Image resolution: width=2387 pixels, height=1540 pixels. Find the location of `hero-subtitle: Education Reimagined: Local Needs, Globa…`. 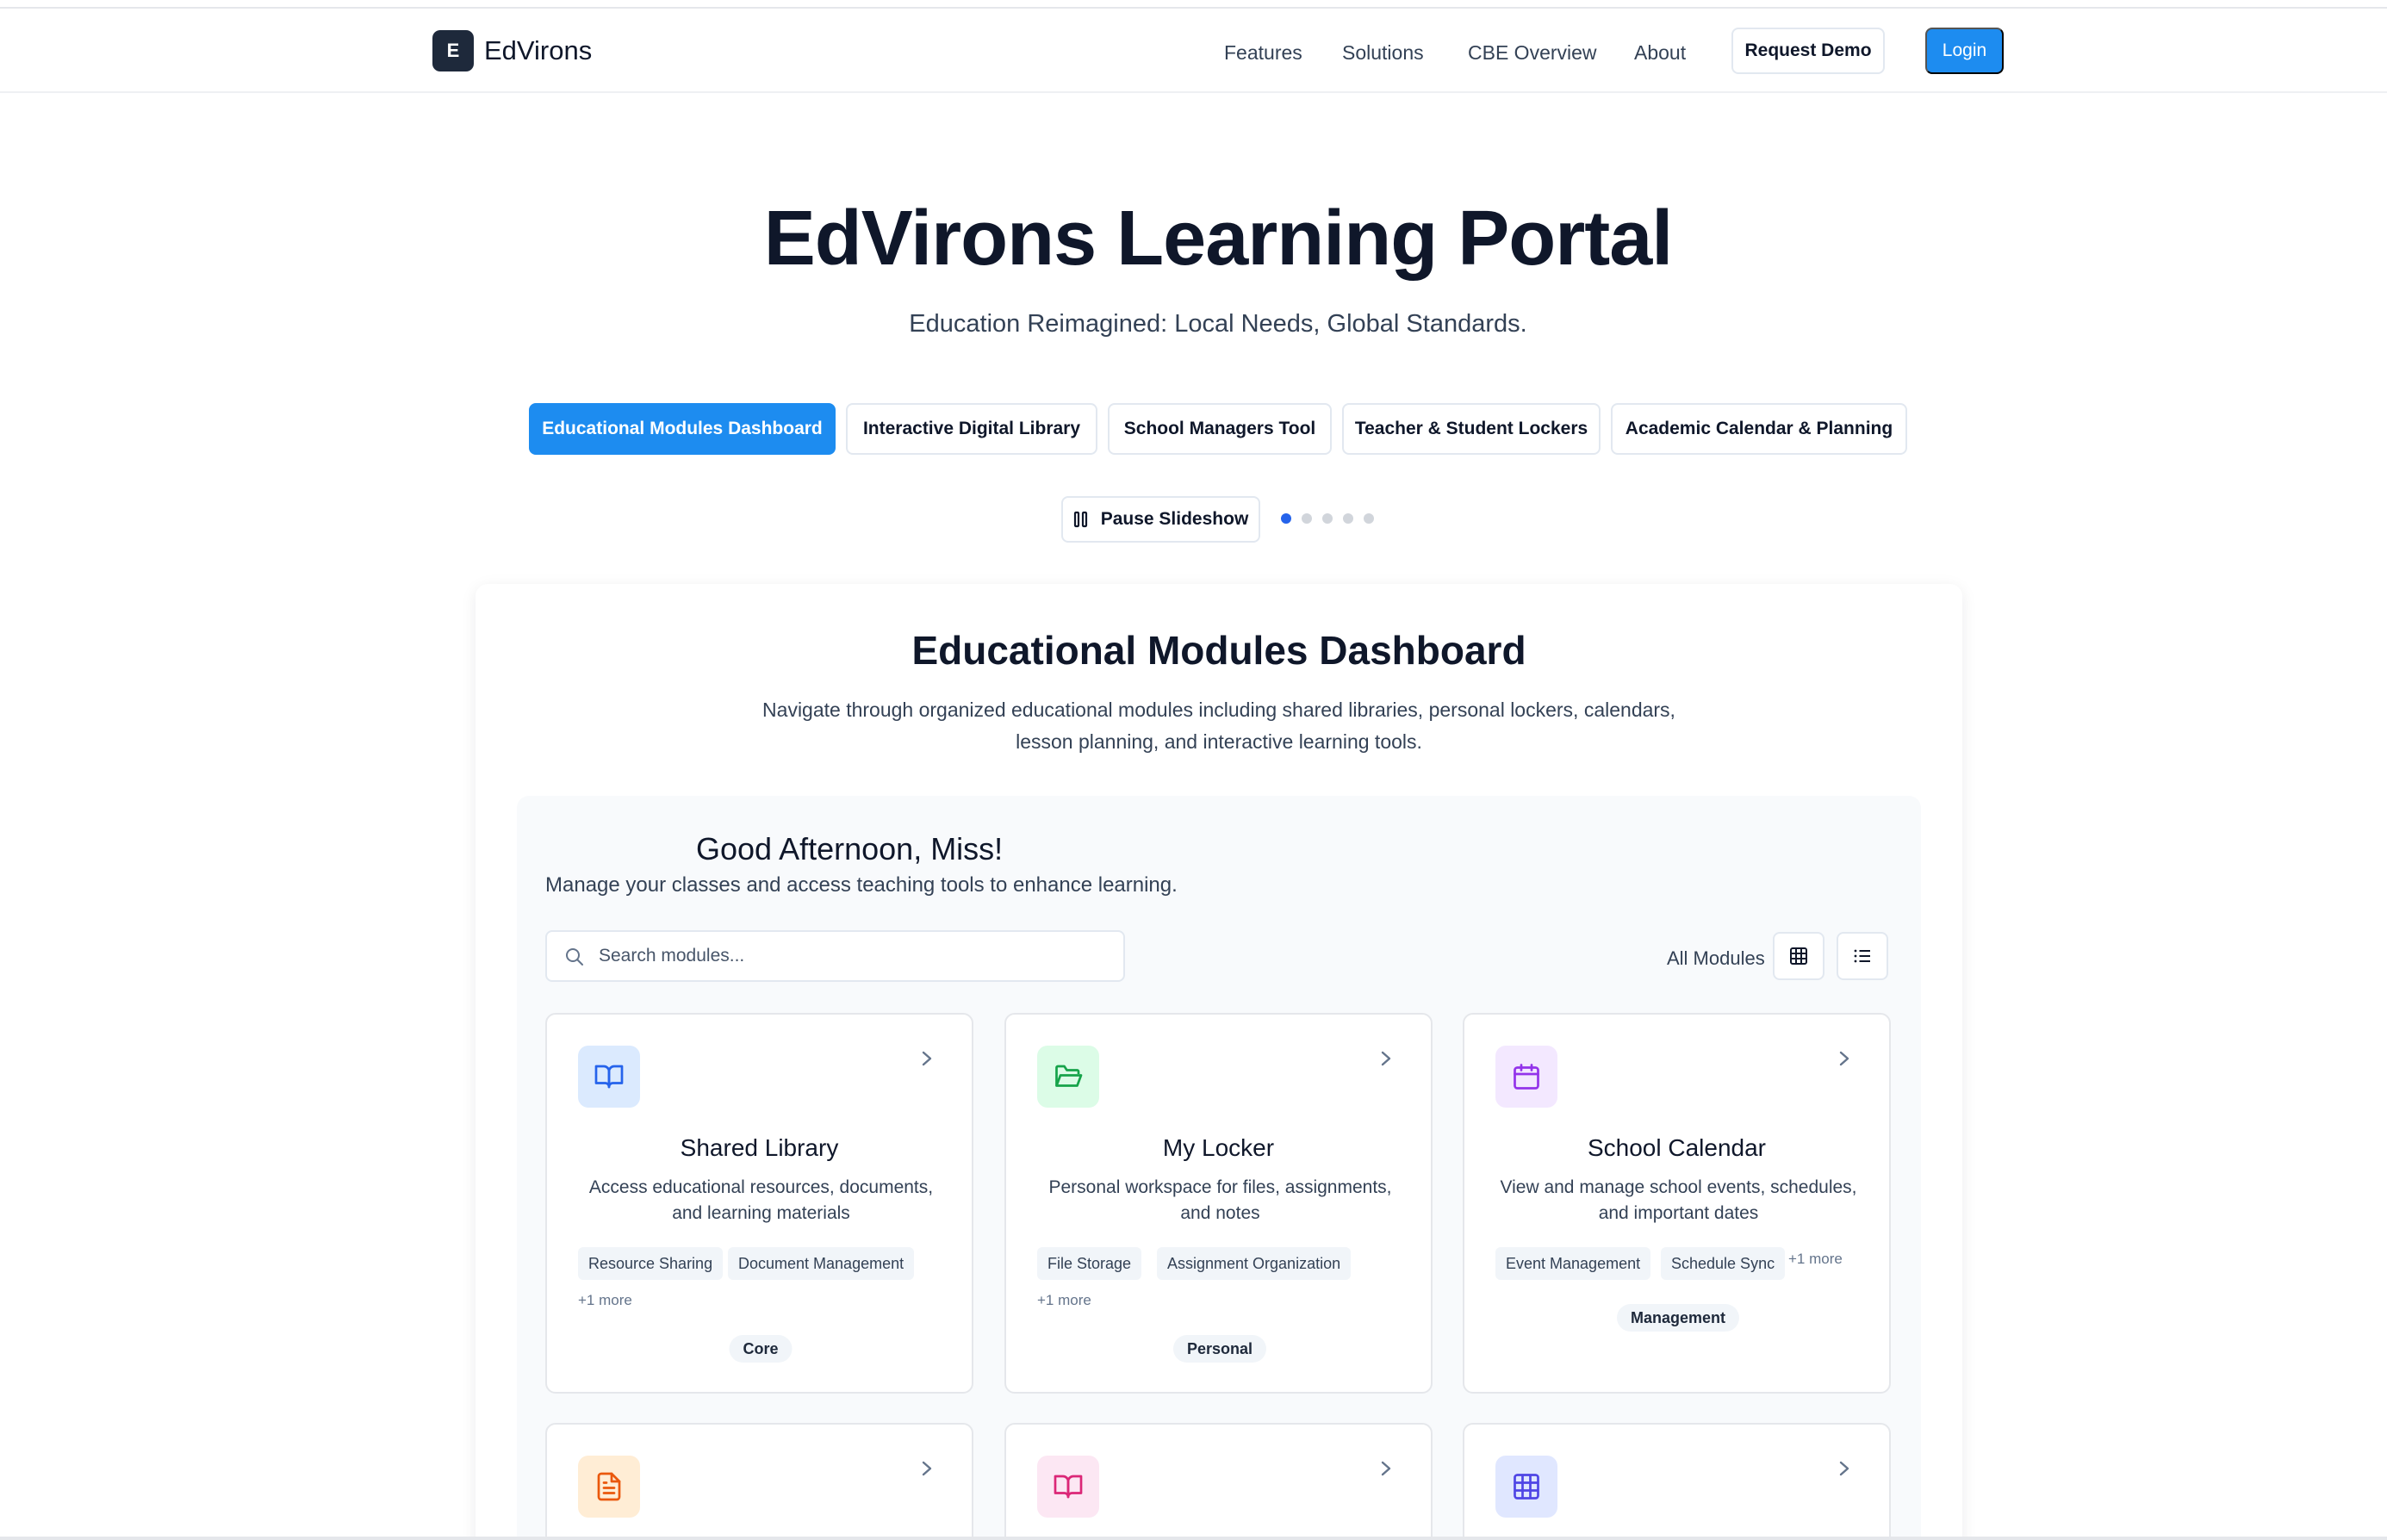

hero-subtitle: Education Reimagined: Local Needs, Globa… is located at coordinates (1218, 324).